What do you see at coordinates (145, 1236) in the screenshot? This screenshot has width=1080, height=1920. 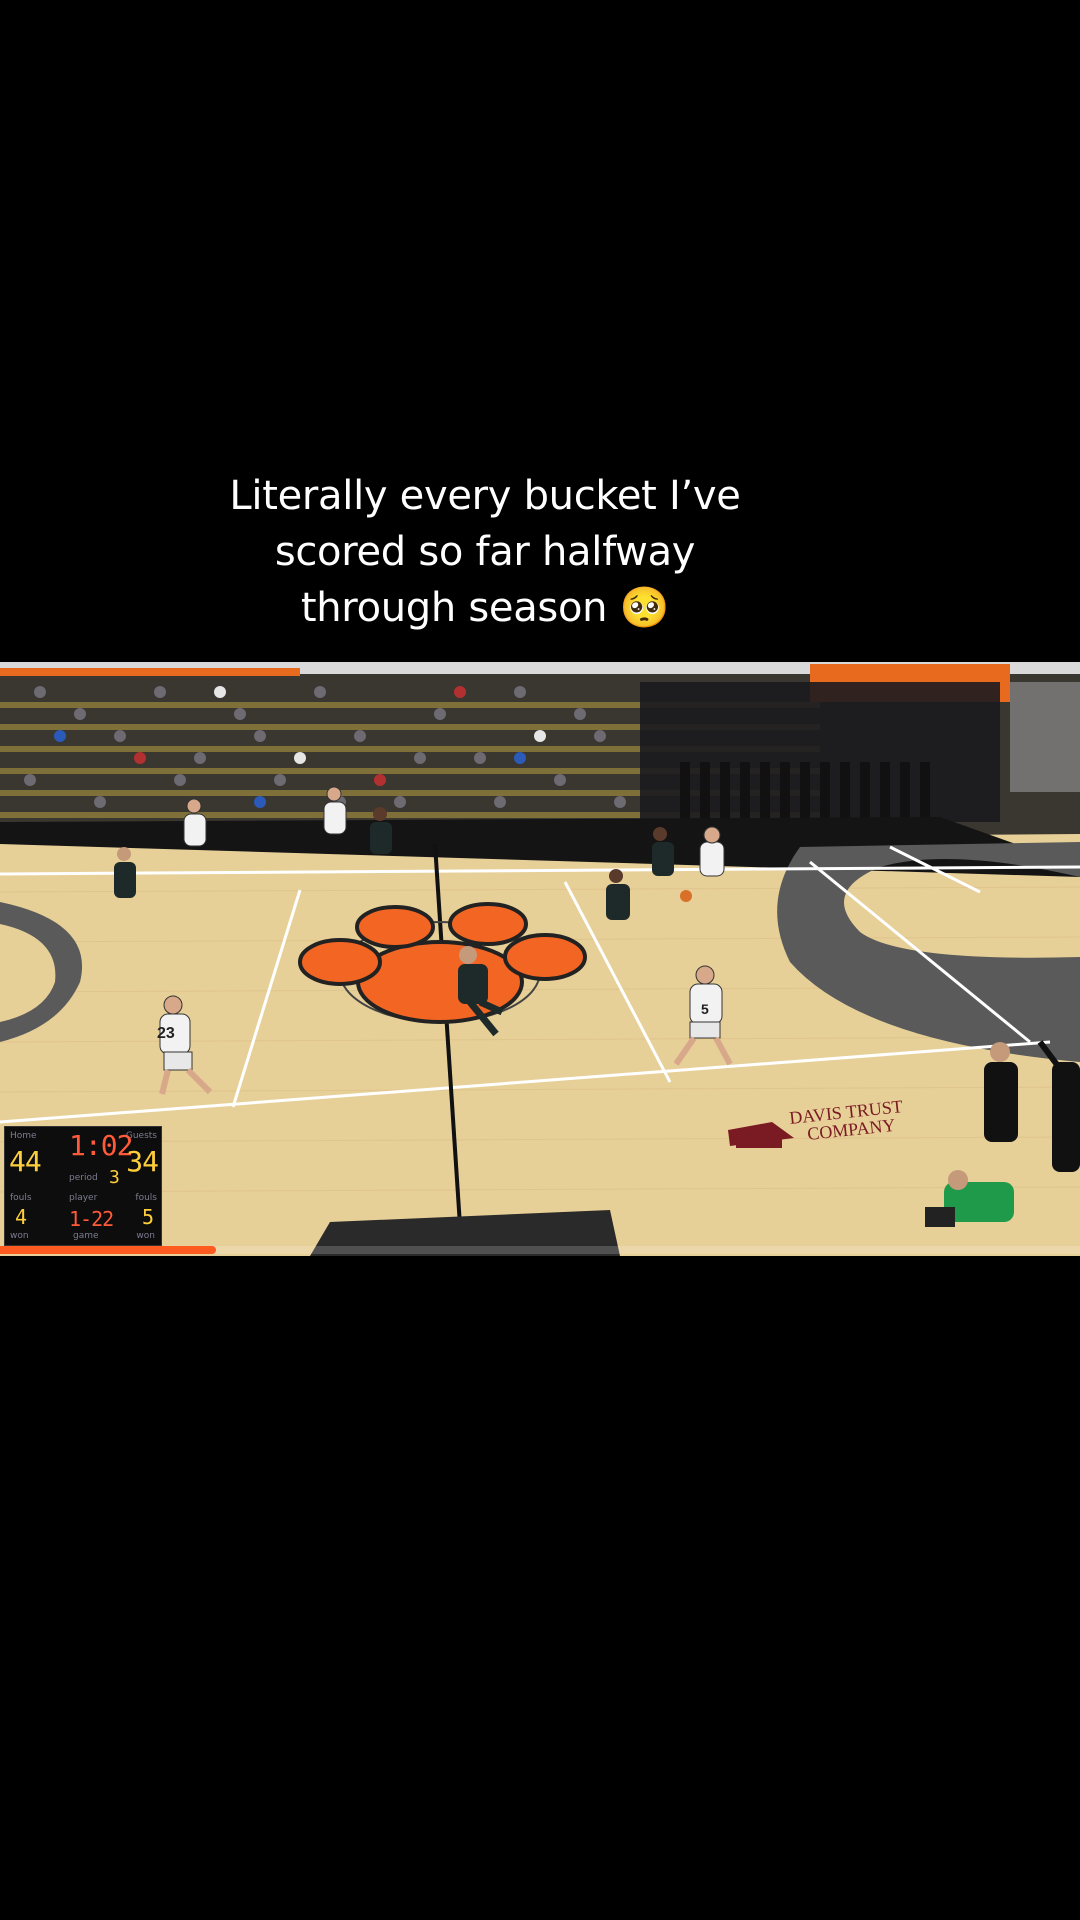 I see `won-label-guests: won` at bounding box center [145, 1236].